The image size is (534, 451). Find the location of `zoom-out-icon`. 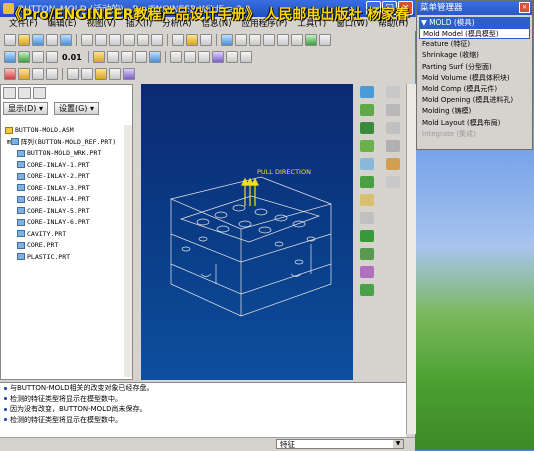

zoom-out-icon is located at coordinates (269, 40).